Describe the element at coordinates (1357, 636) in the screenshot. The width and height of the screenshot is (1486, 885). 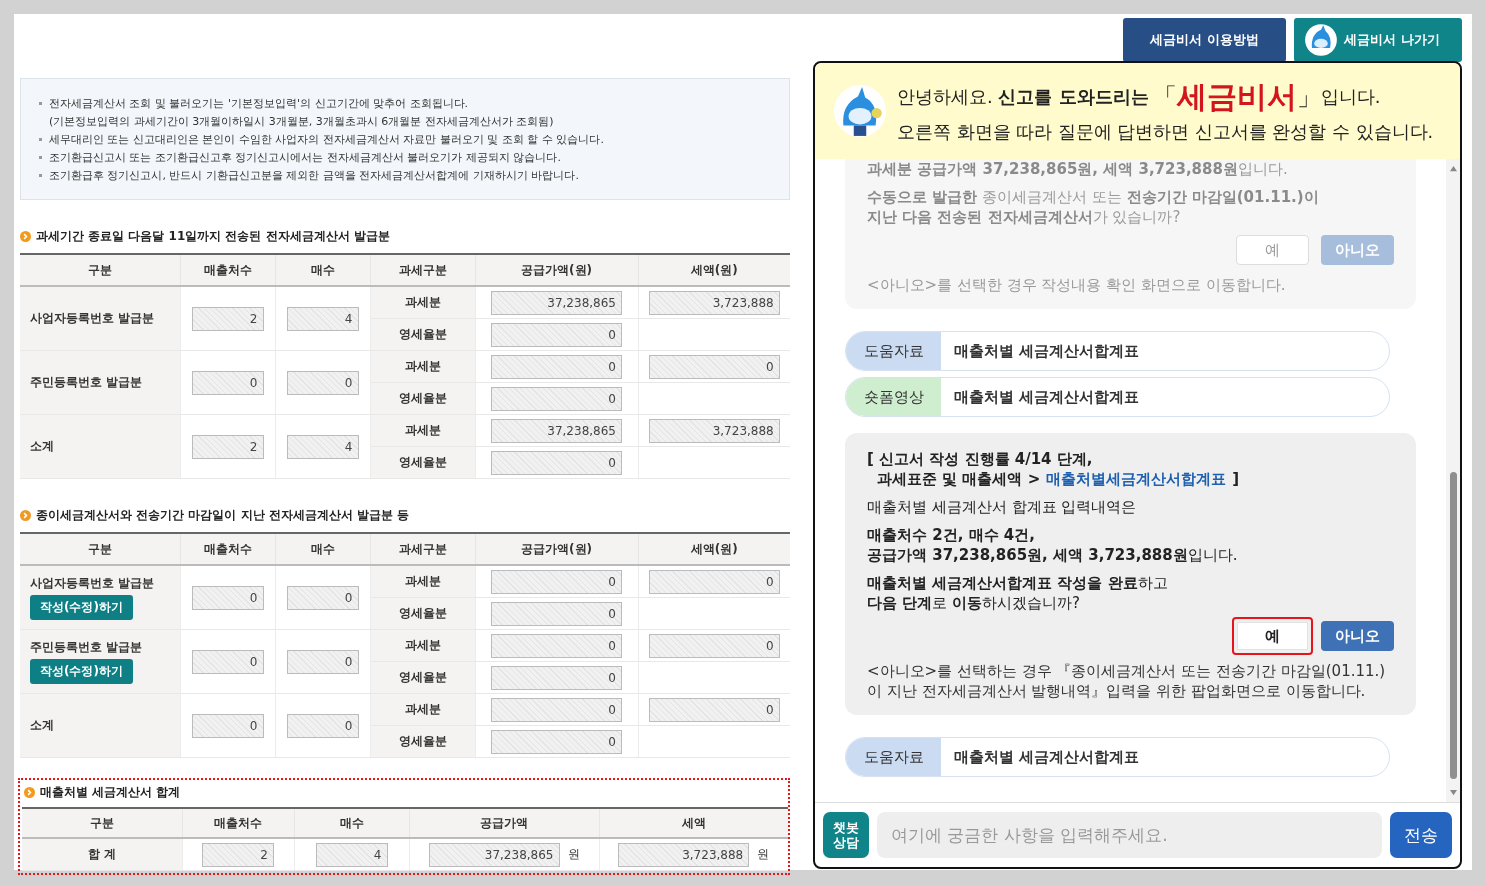
I see `no-button: 아니오` at that location.